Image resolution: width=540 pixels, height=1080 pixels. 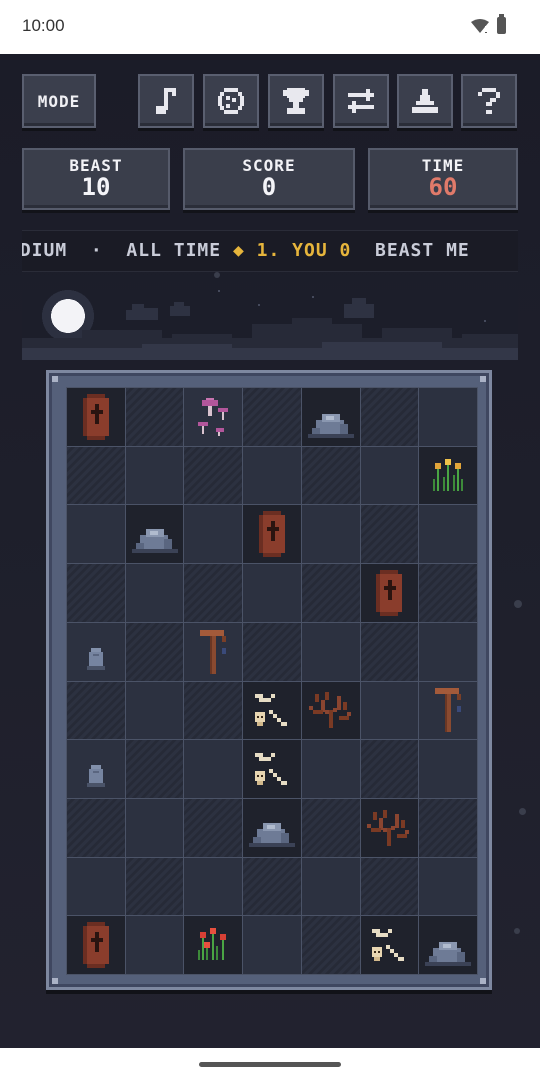 I want to click on board-cell-flowers-red, so click(x=213, y=945).